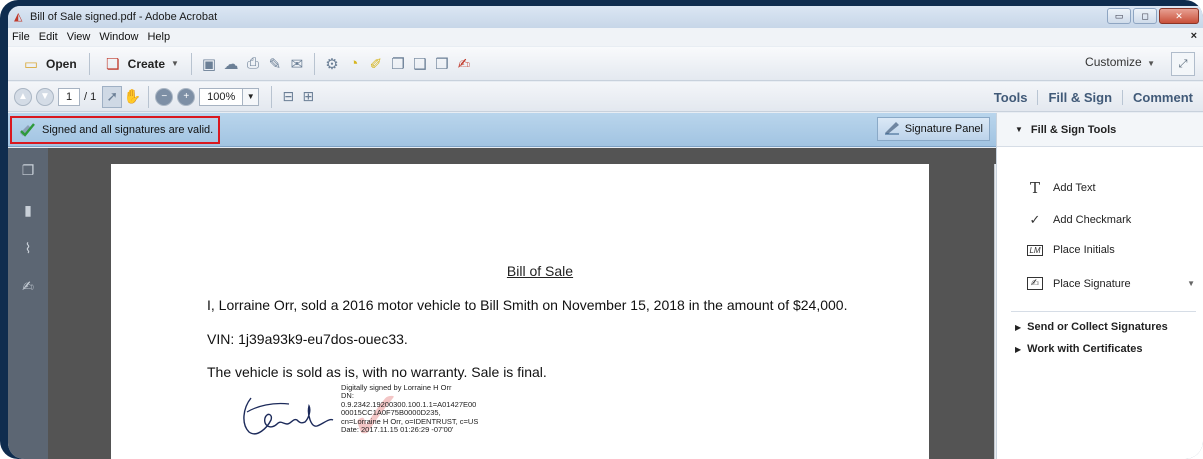 The image size is (1203, 459). I want to click on share-icon: ❒, so click(442, 64).